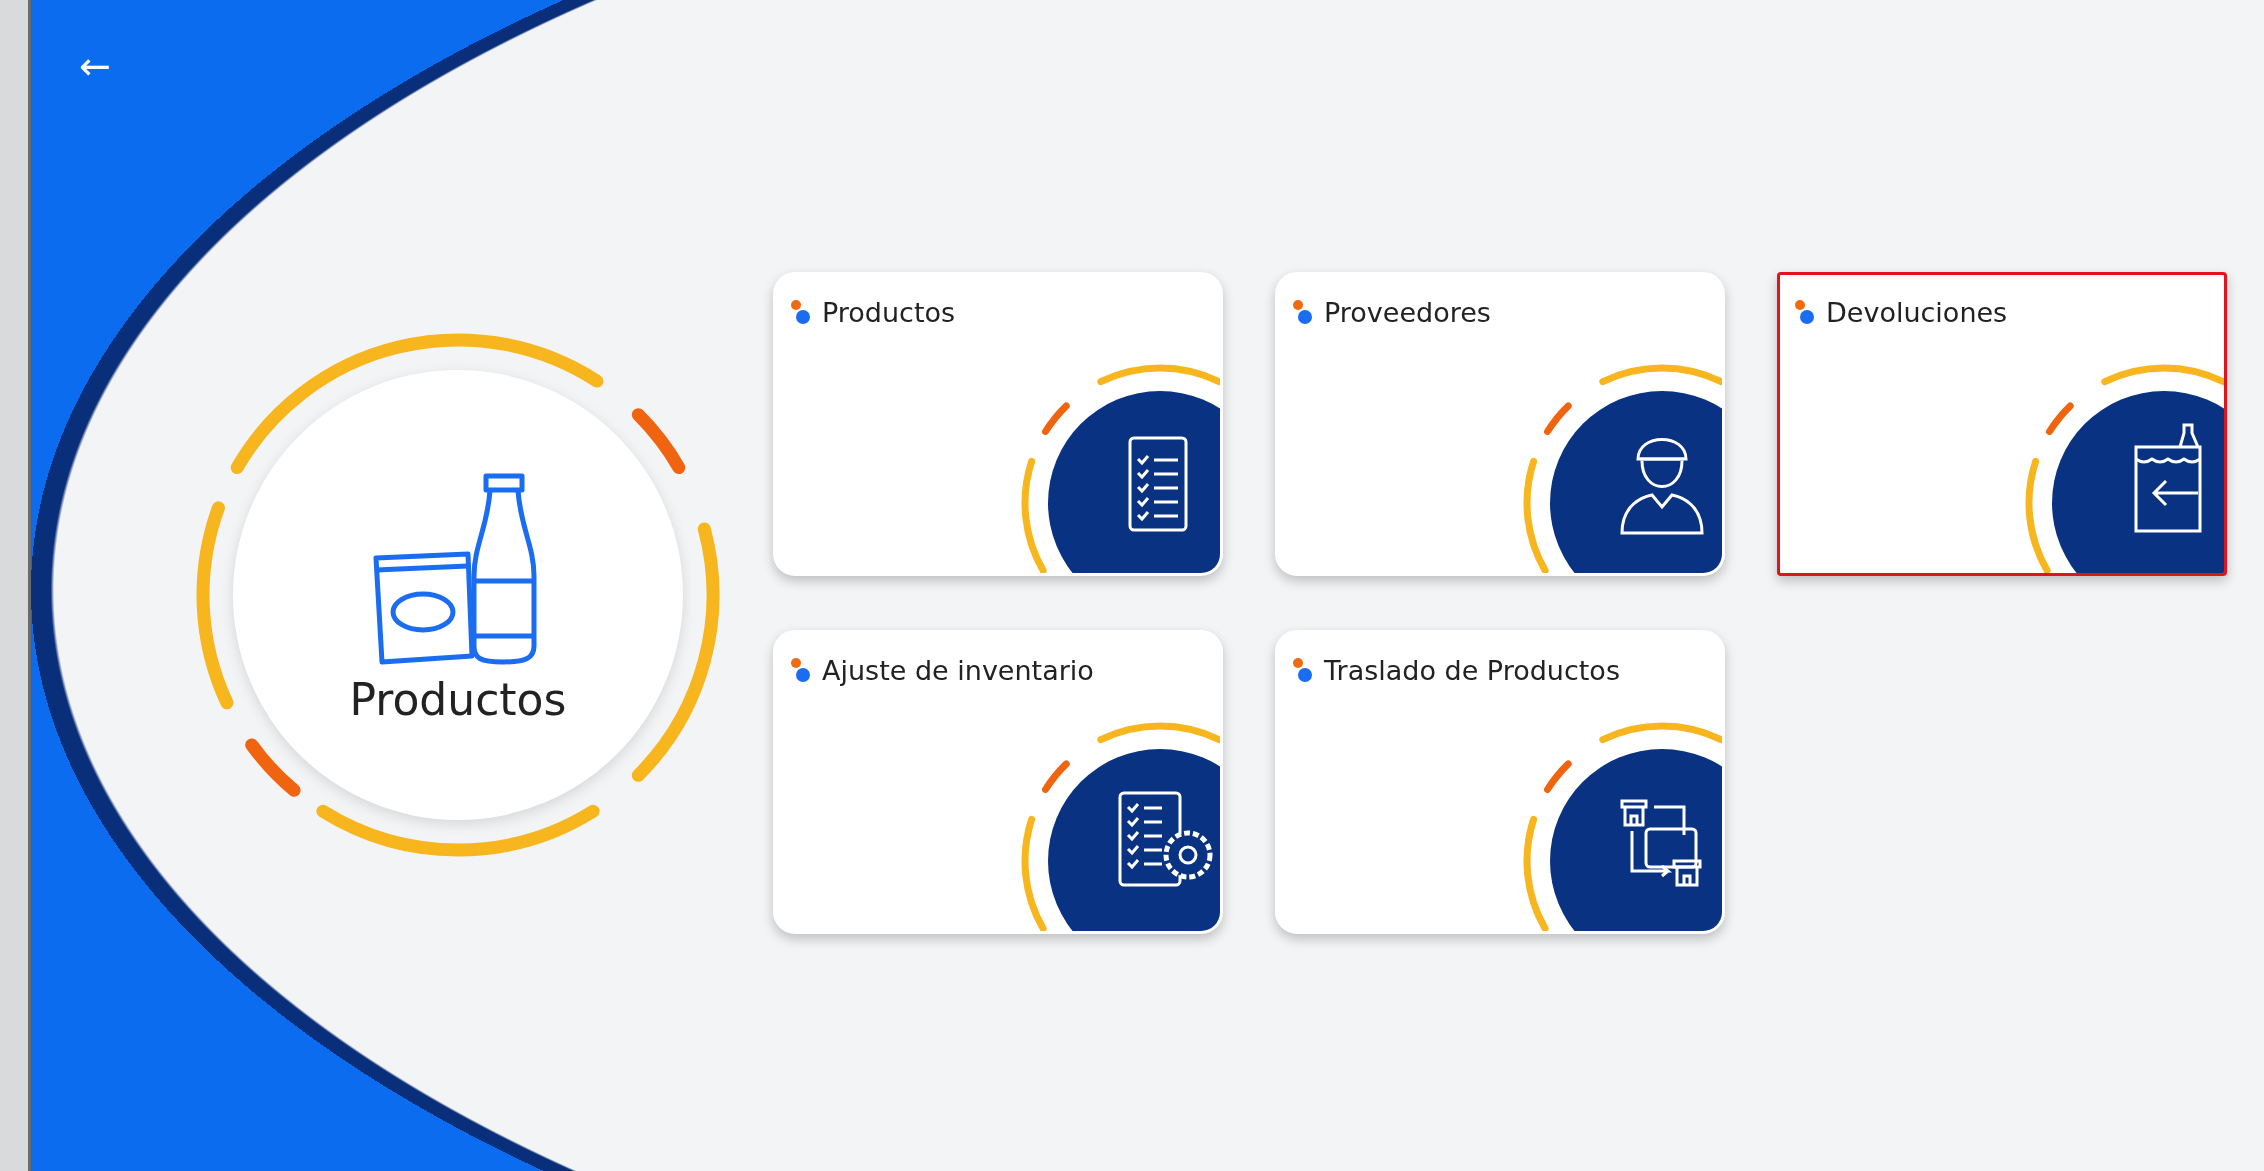  I want to click on store-transfer-icon, so click(1661, 843).